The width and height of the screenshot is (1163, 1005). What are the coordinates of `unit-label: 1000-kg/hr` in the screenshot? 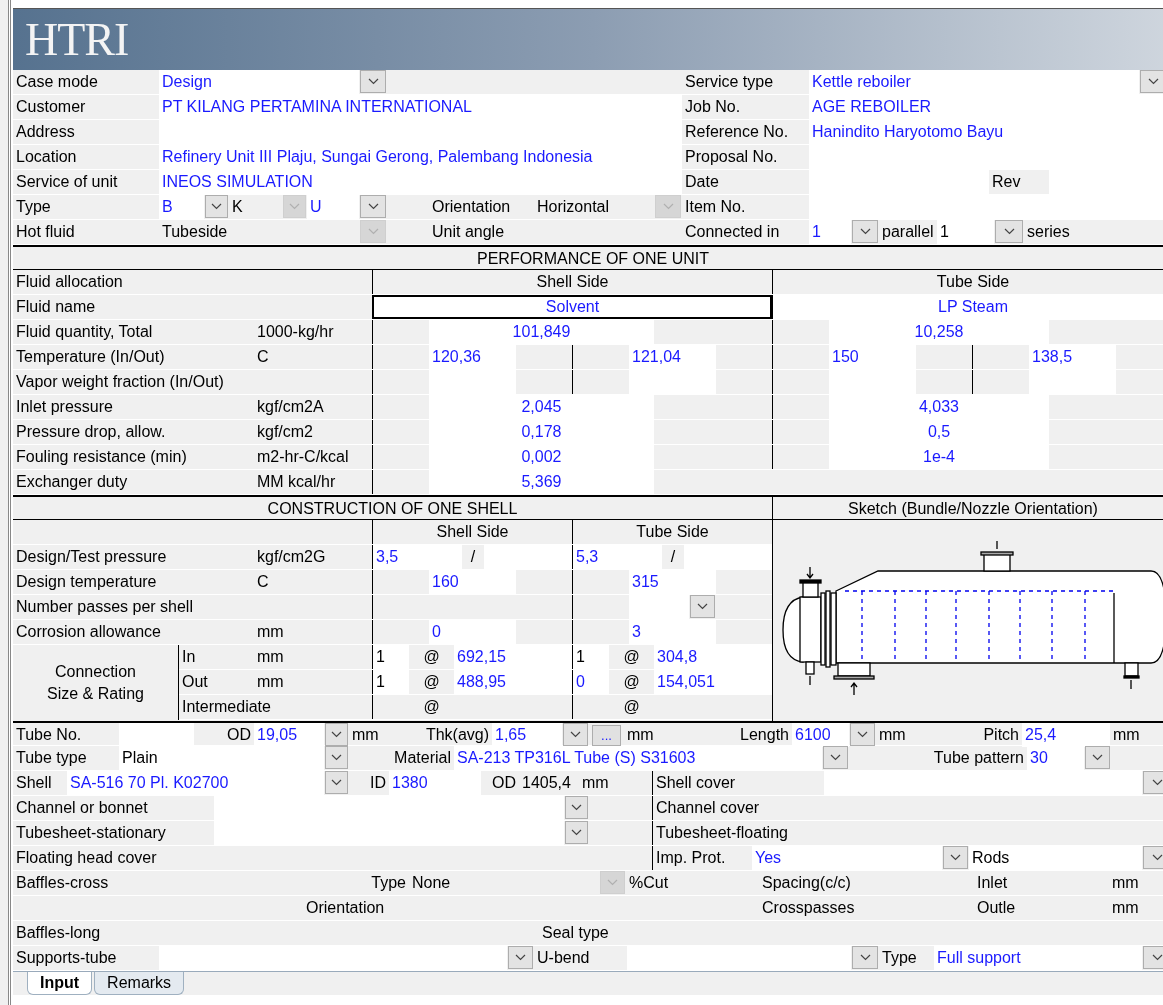 It's located at (295, 332).